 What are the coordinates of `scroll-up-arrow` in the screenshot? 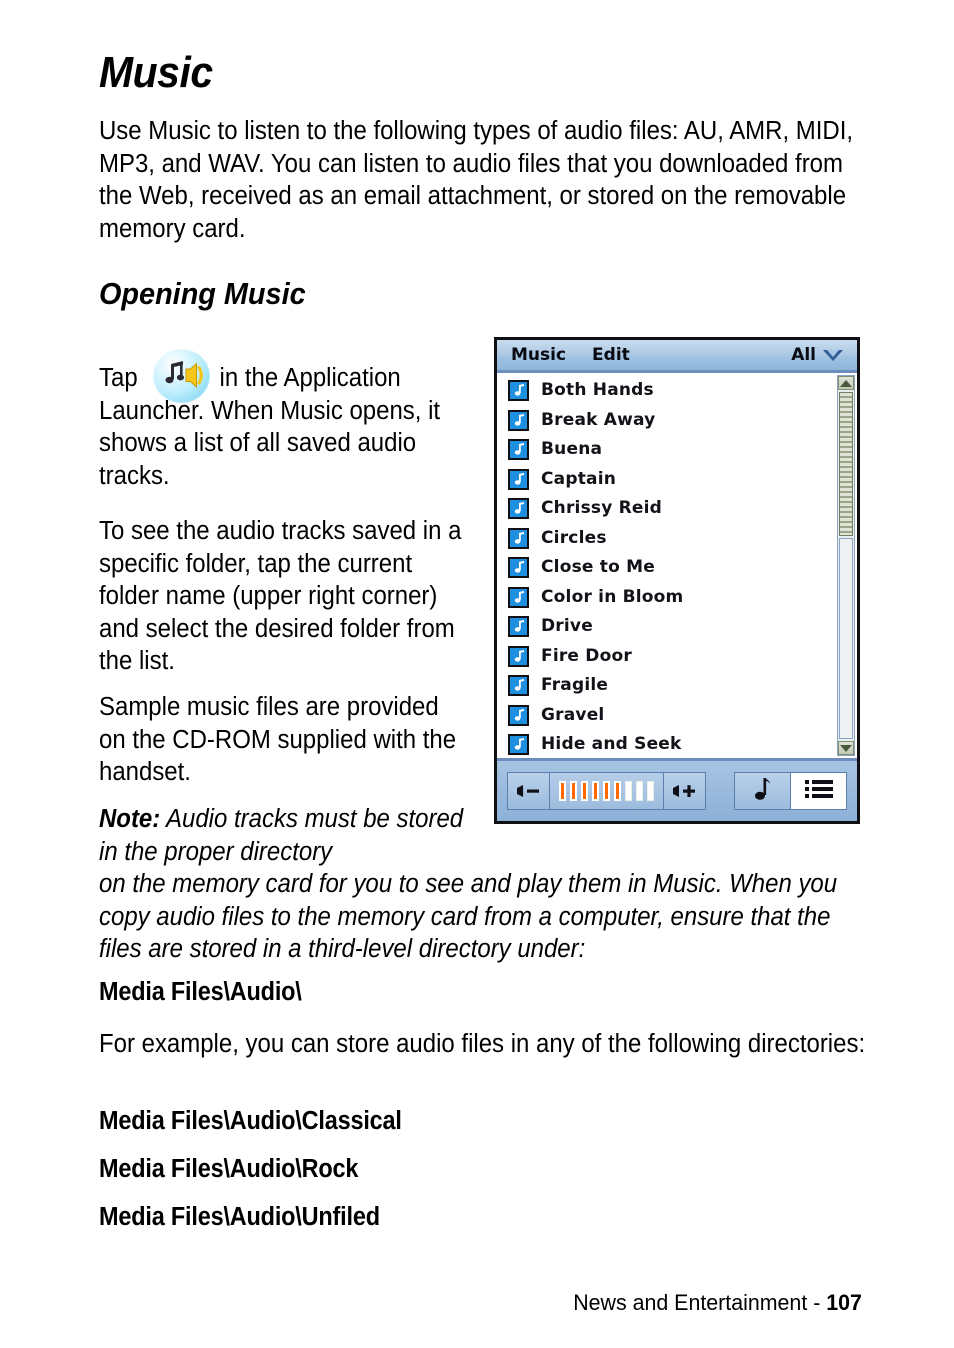 It's located at (846, 383).